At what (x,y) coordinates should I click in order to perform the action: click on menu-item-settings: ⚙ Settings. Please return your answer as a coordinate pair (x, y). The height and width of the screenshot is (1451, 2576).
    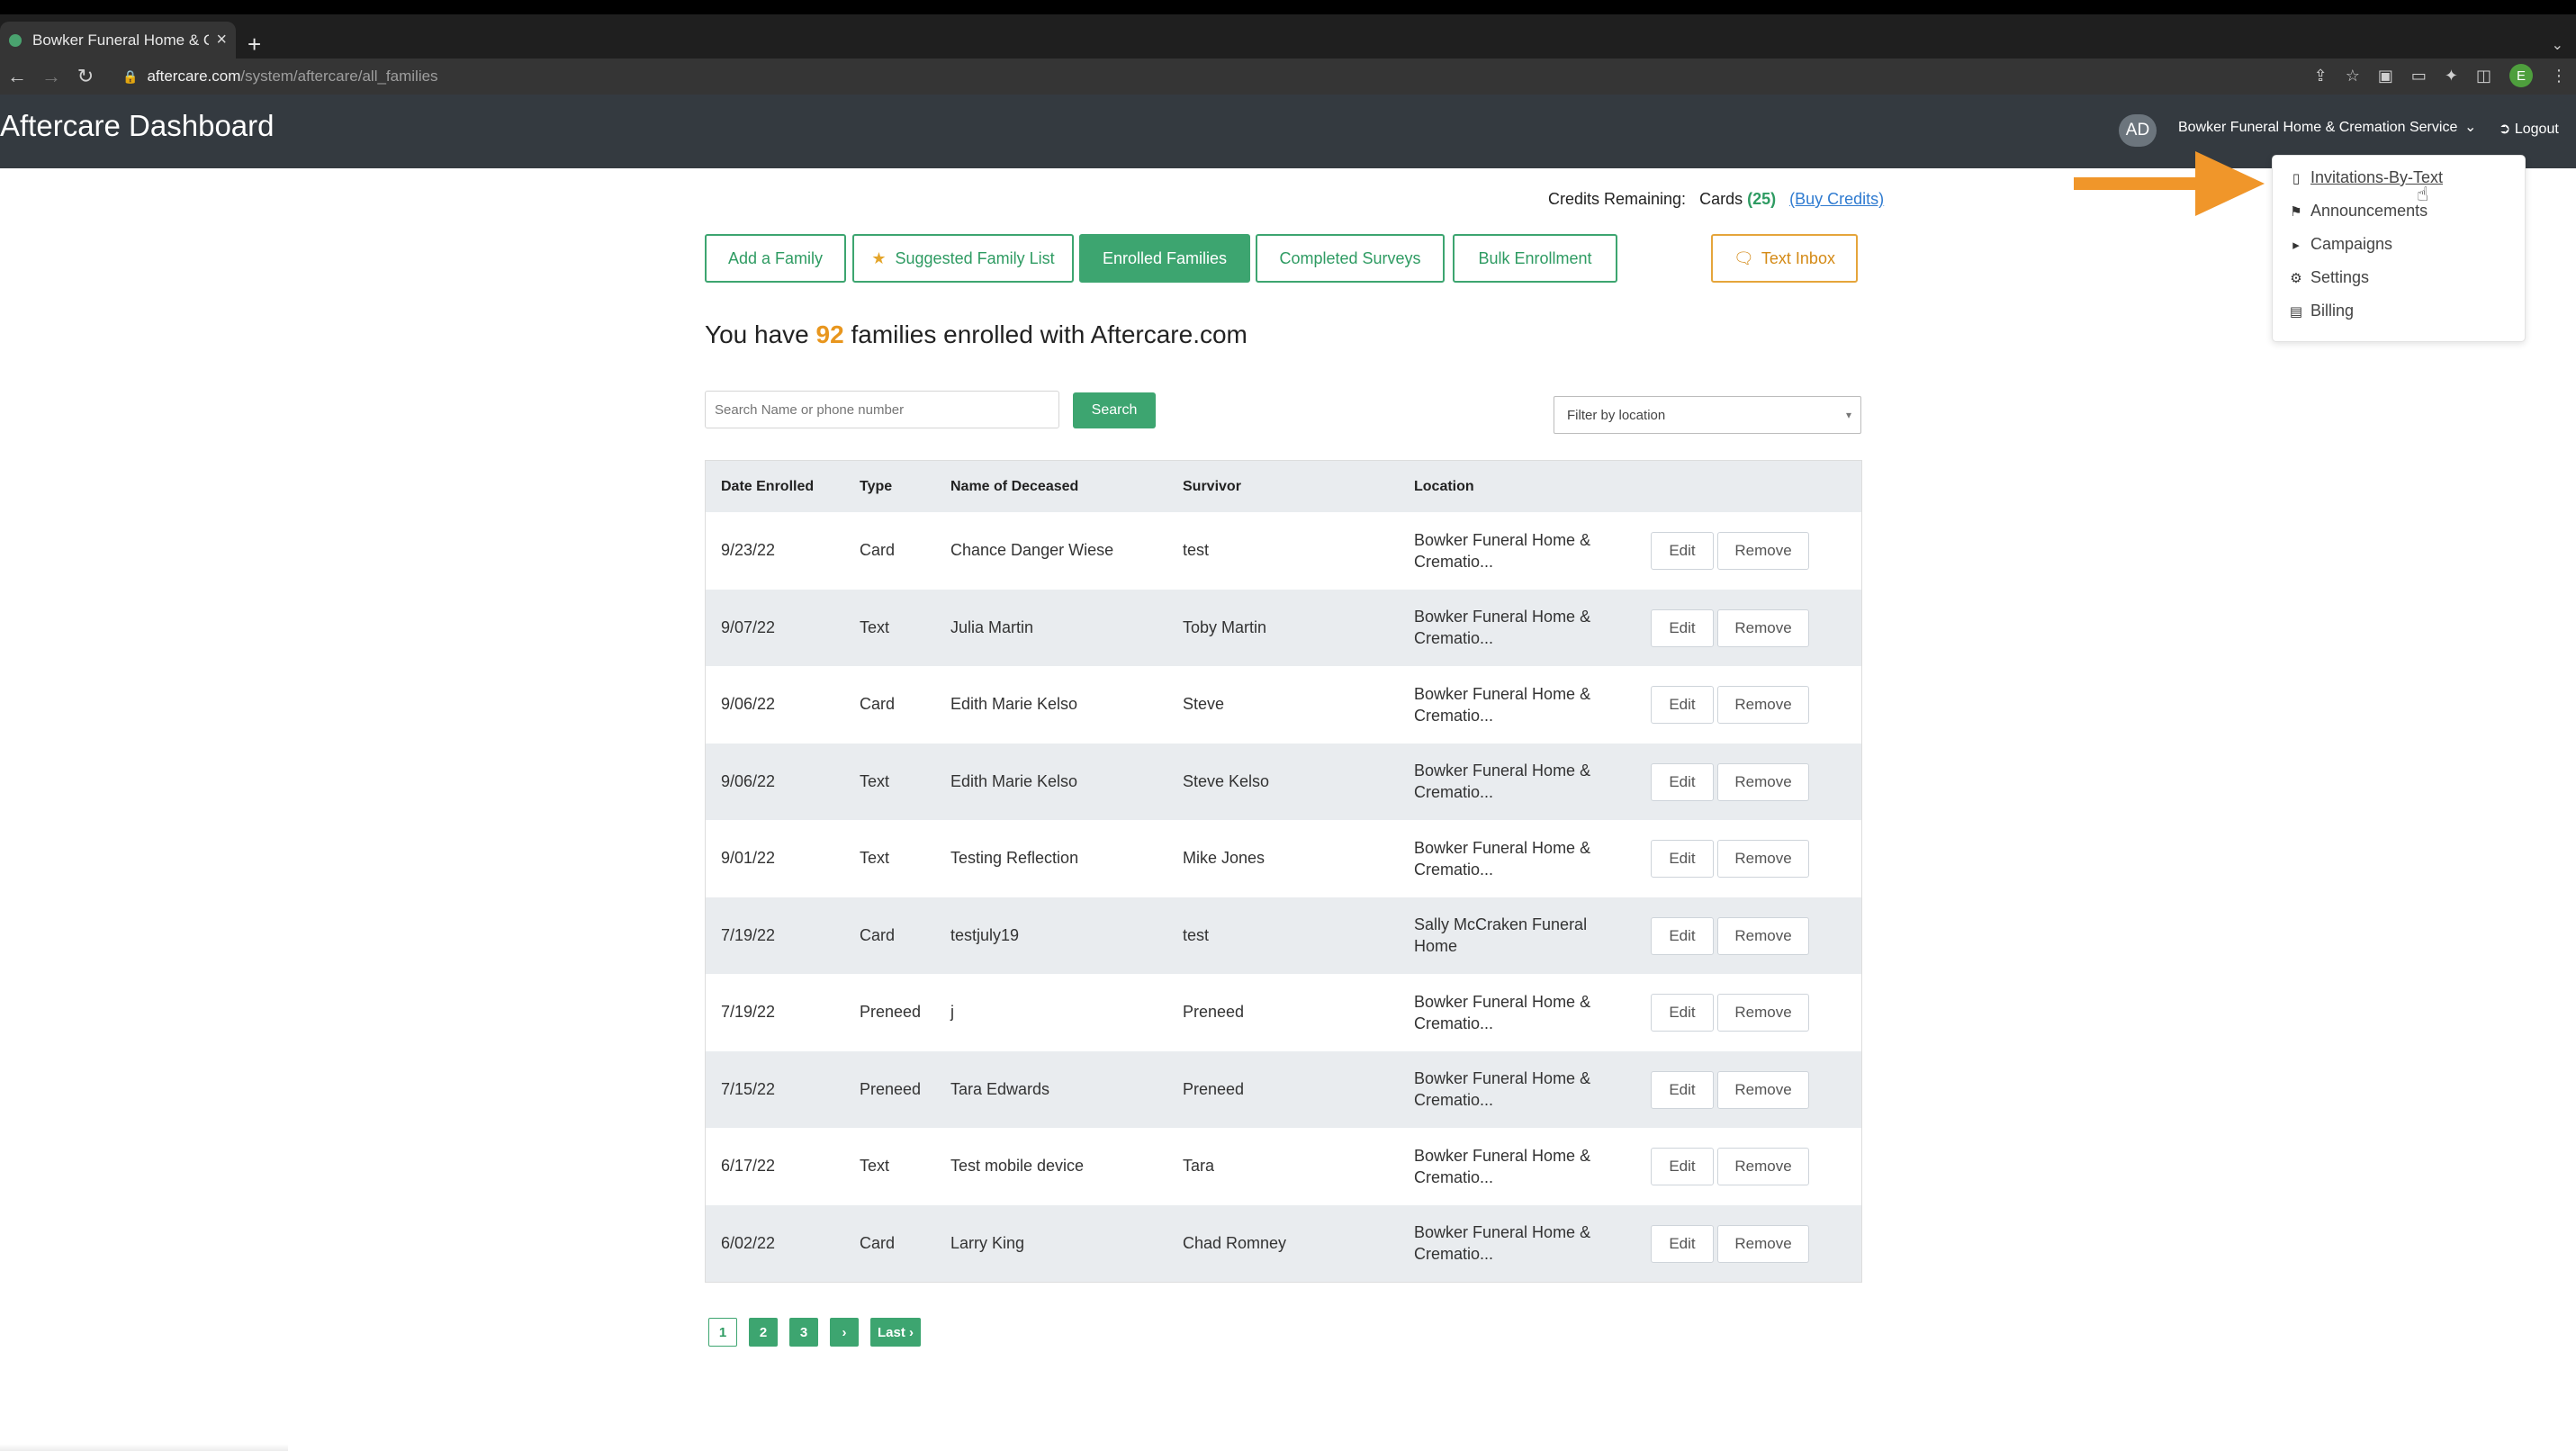
    Looking at the image, I should click on (2329, 277).